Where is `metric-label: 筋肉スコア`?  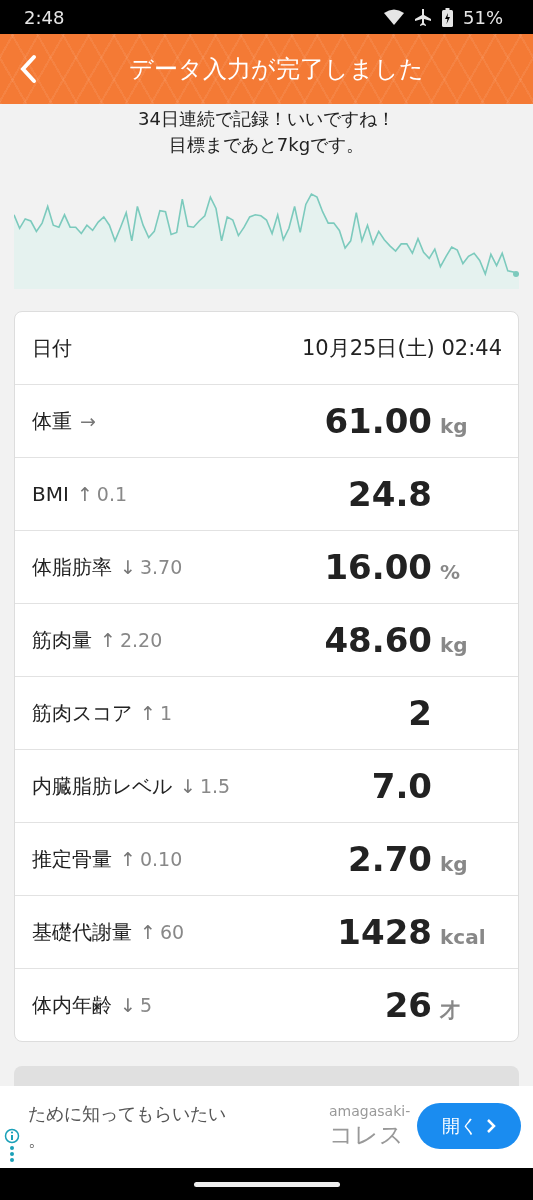 metric-label: 筋肉スコア is located at coordinates (82, 713).